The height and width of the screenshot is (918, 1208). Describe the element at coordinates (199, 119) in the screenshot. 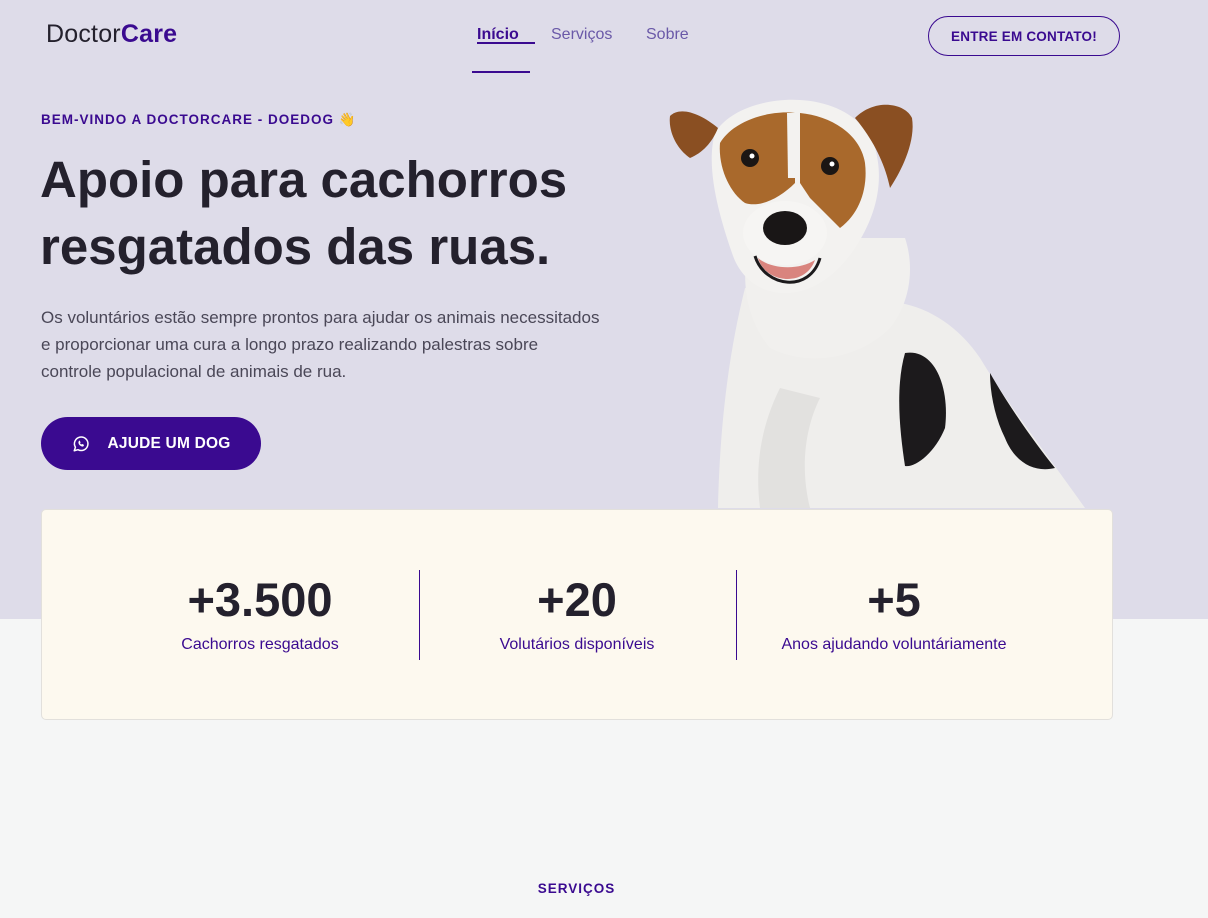

I see `welcome-label: BEM-VINDO A DOCTORCARE - DOEDOG 👋` at that location.